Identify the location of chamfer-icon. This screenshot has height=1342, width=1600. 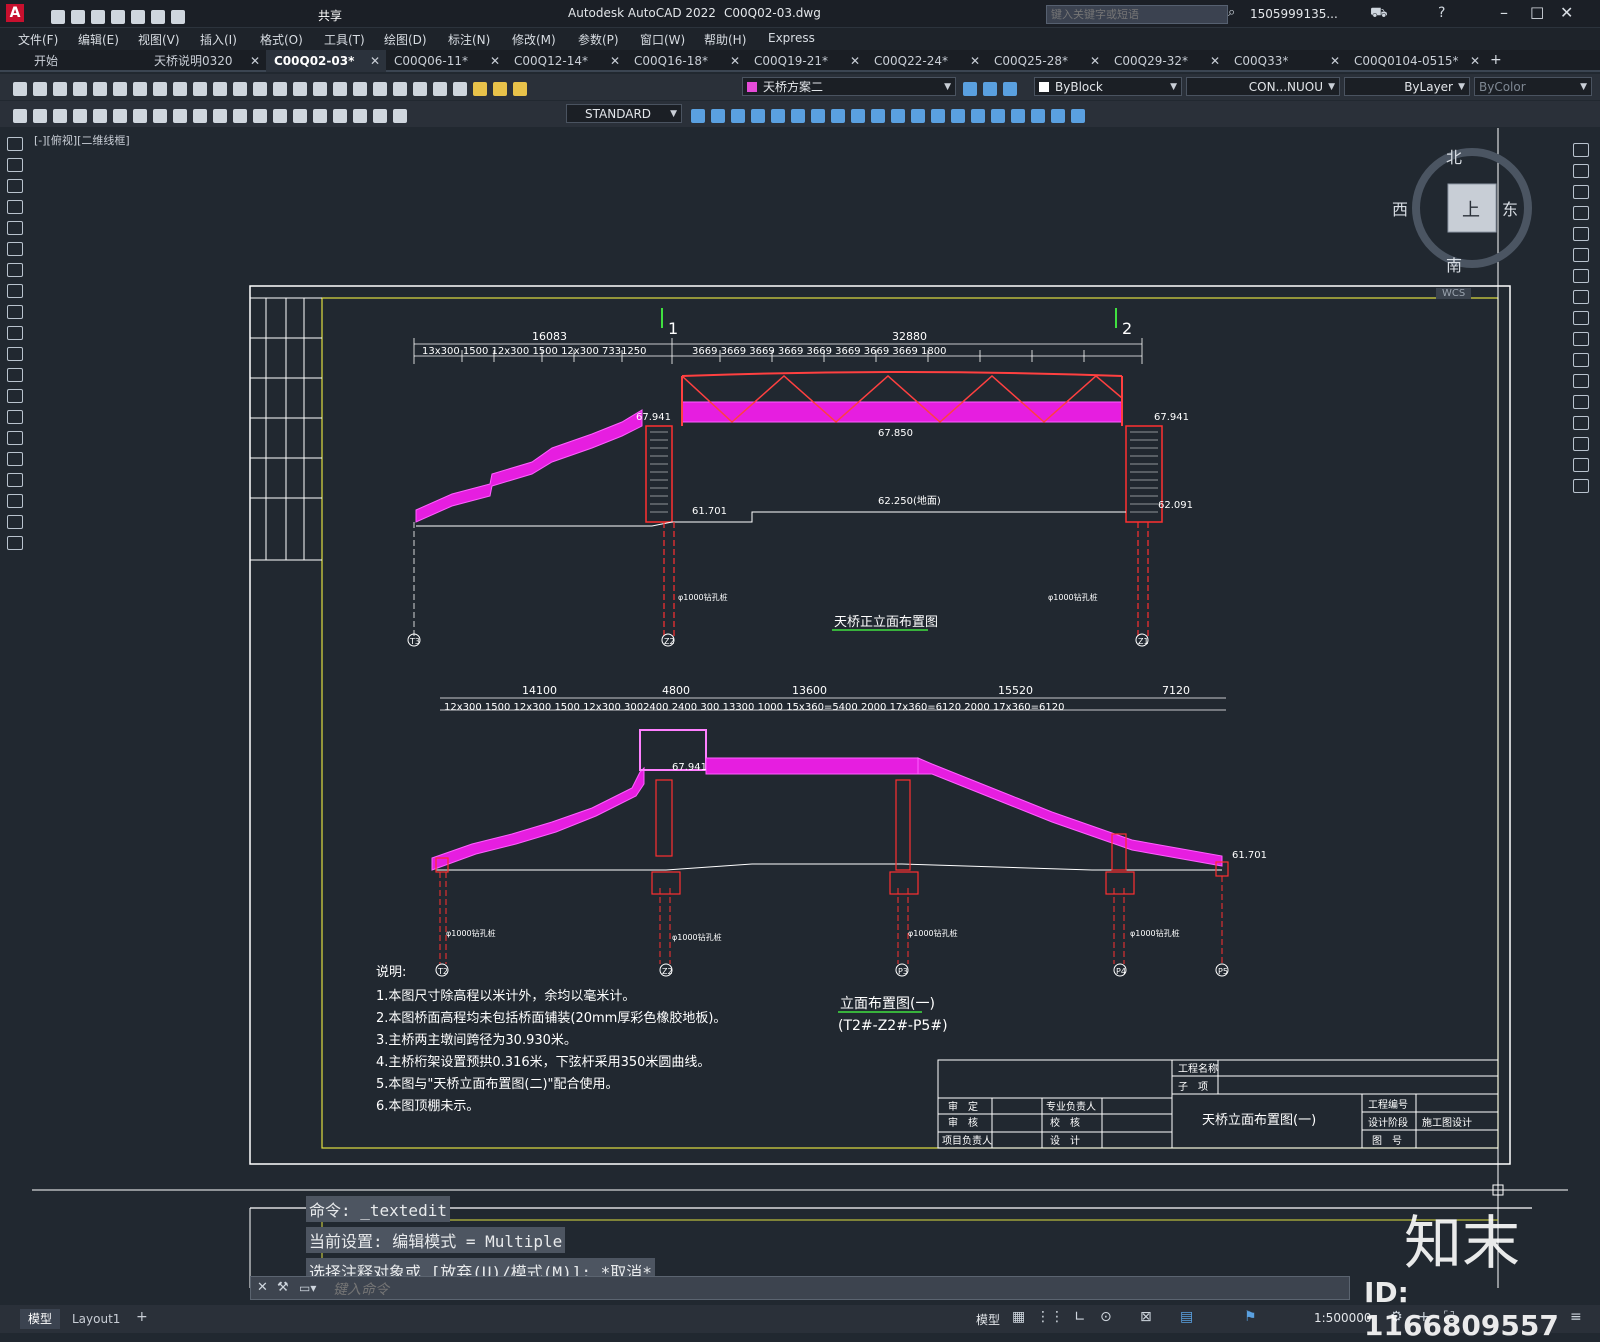
(1581, 423).